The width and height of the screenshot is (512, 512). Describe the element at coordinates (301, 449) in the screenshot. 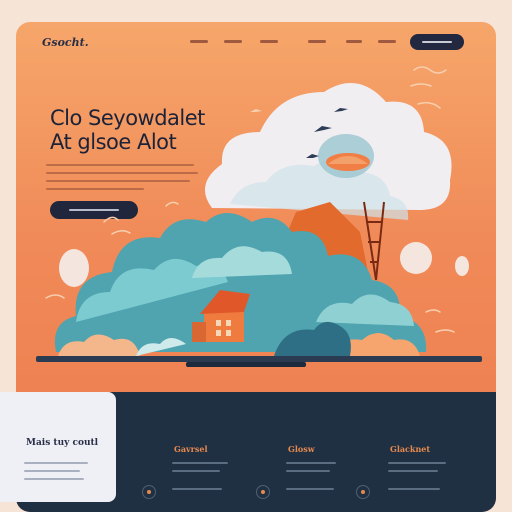

I see `footer-column-title-2: Glosw` at that location.